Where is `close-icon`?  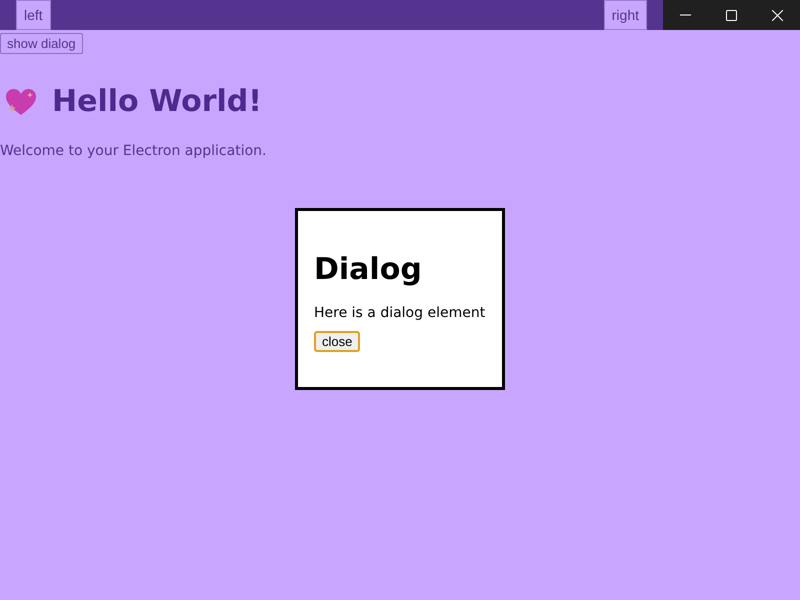
close-icon is located at coordinates (777, 15).